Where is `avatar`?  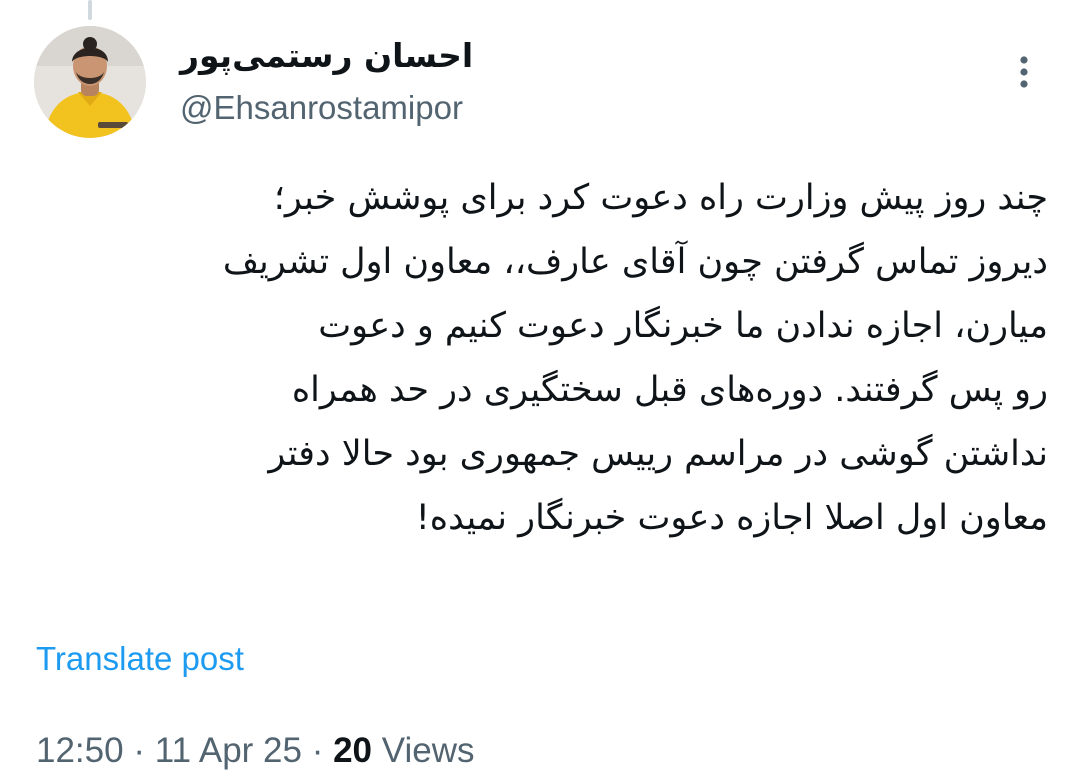
avatar is located at coordinates (90, 82).